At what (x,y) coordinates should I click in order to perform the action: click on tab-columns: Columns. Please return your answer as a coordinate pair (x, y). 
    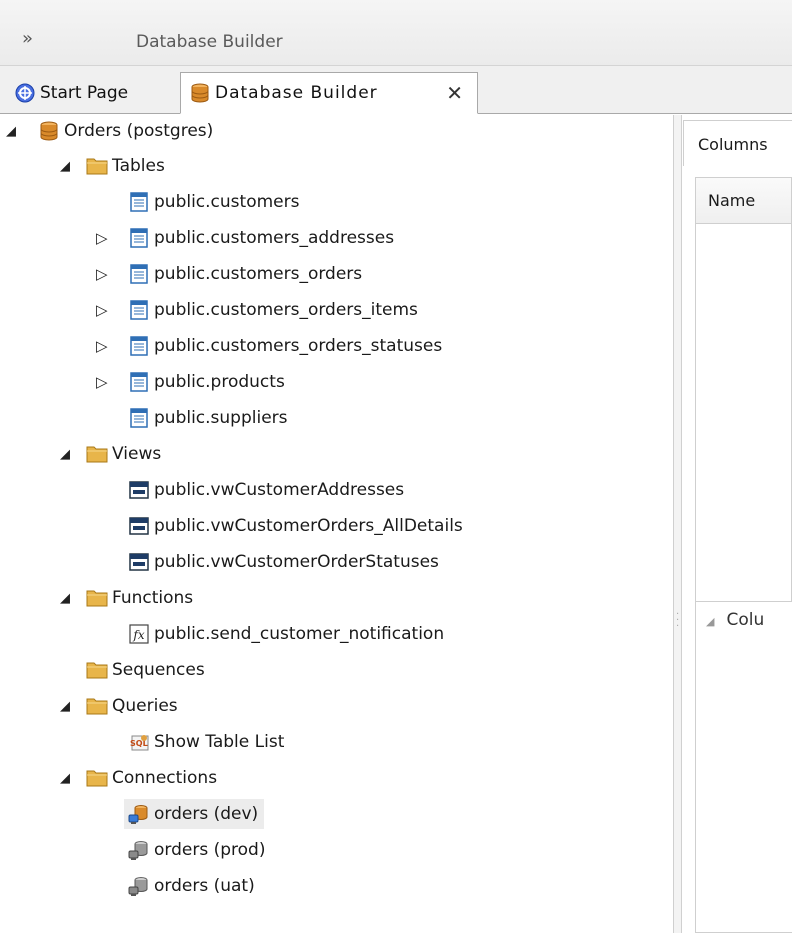
    Looking at the image, I should click on (737, 143).